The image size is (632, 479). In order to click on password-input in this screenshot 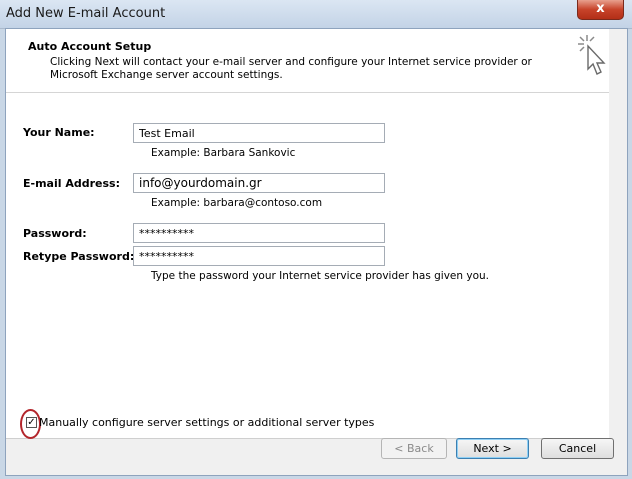, I will do `click(259, 233)`.